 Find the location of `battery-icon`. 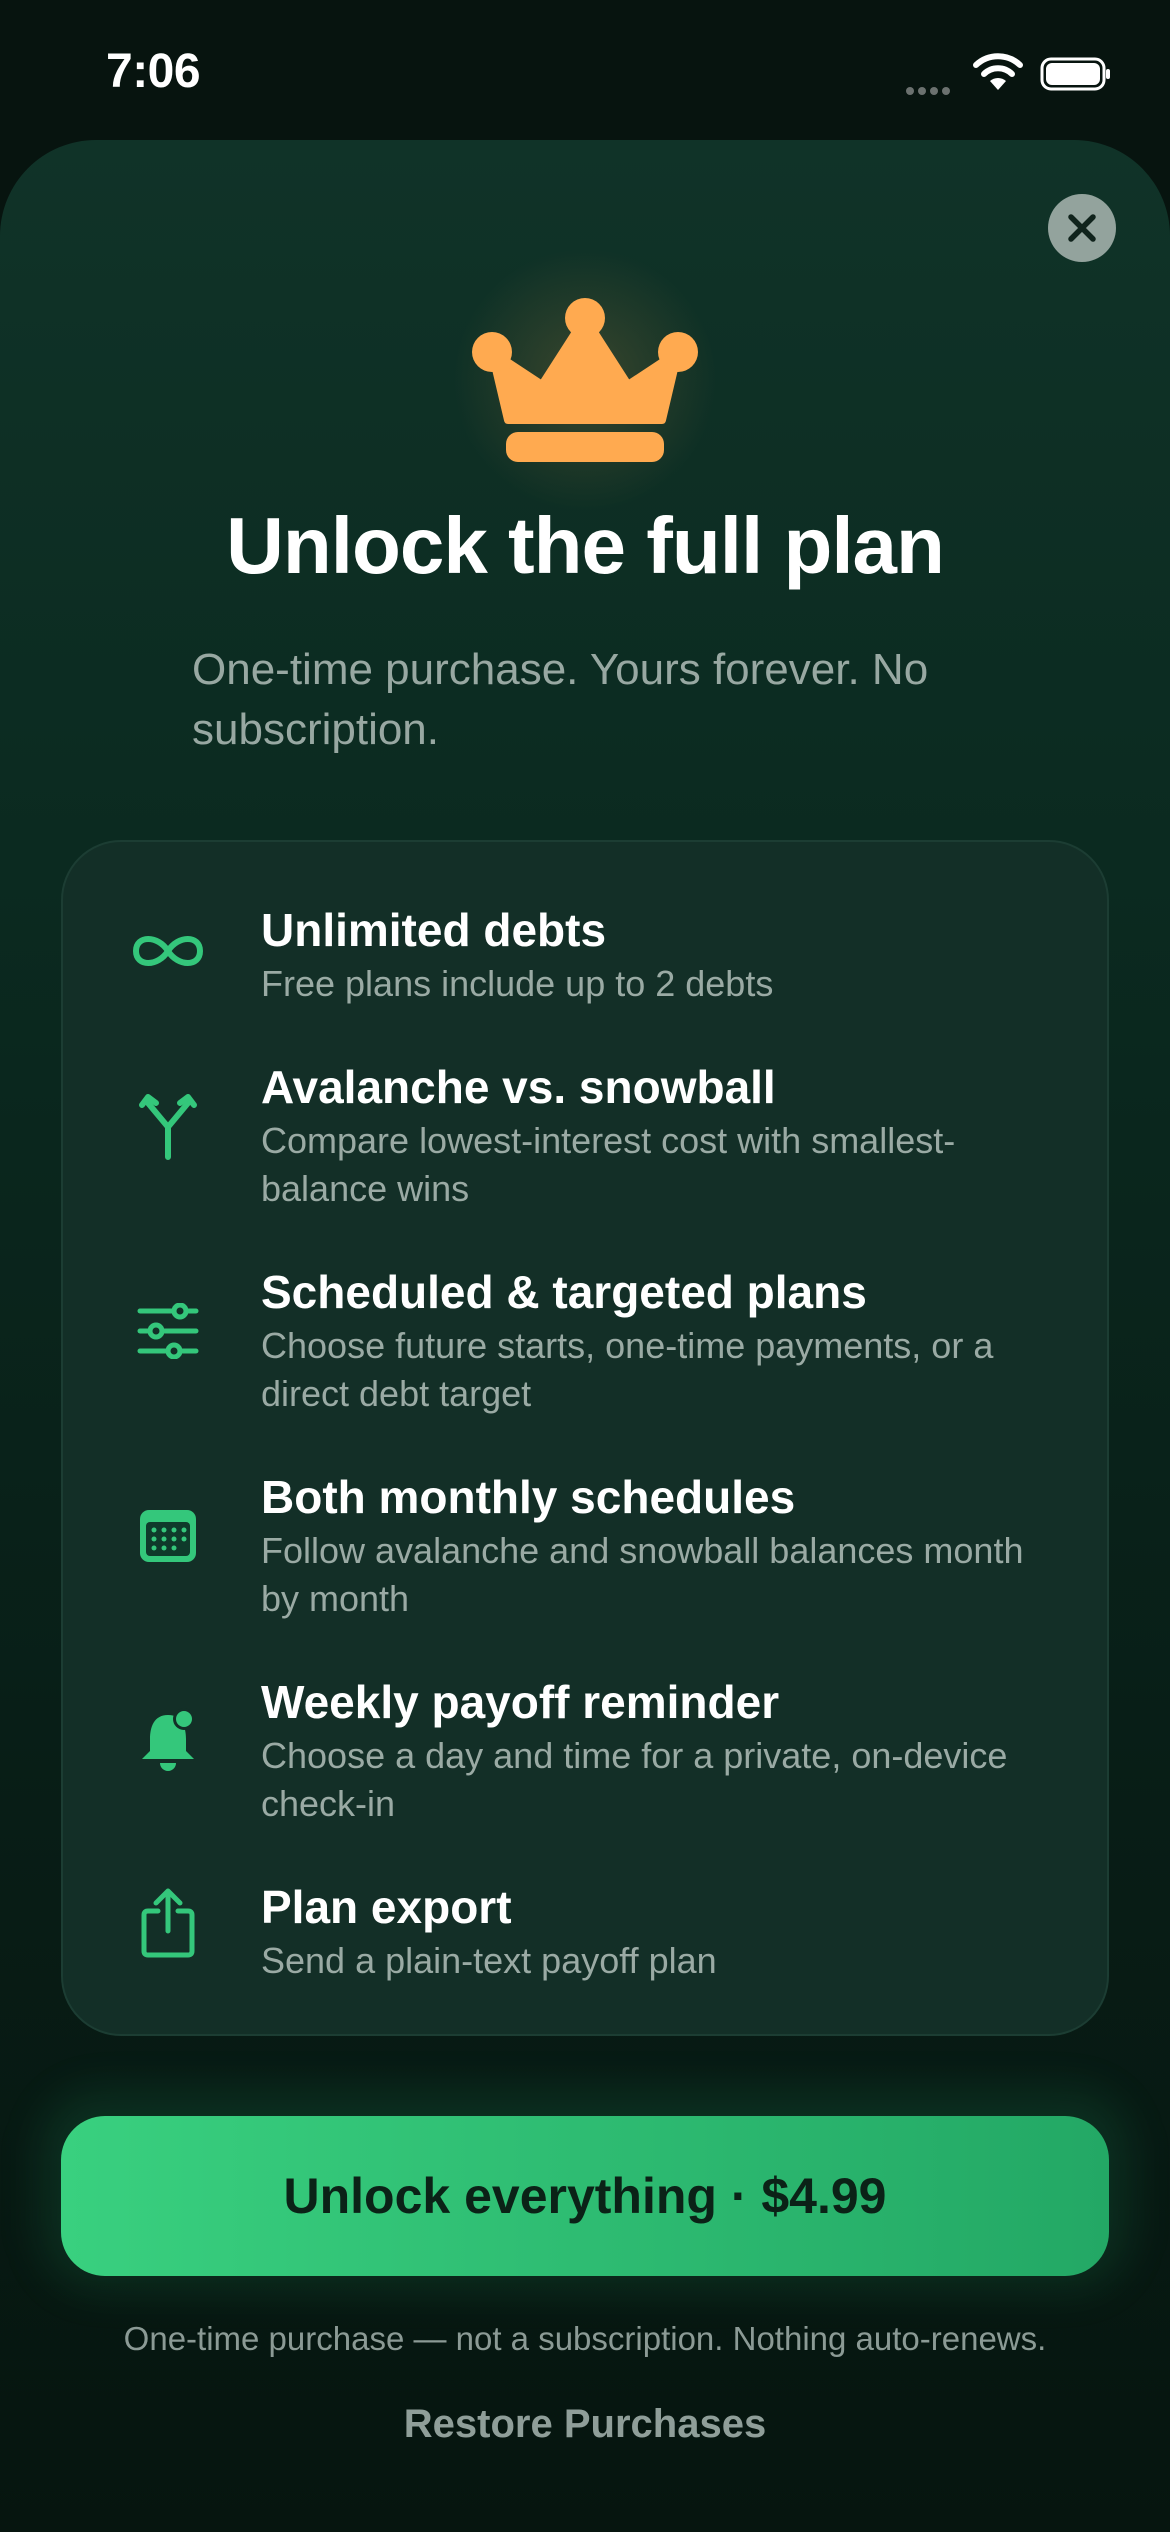

battery-icon is located at coordinates (1075, 74).